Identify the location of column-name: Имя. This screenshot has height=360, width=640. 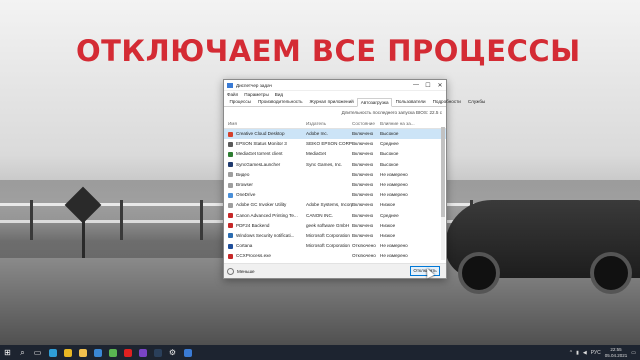
(265, 123).